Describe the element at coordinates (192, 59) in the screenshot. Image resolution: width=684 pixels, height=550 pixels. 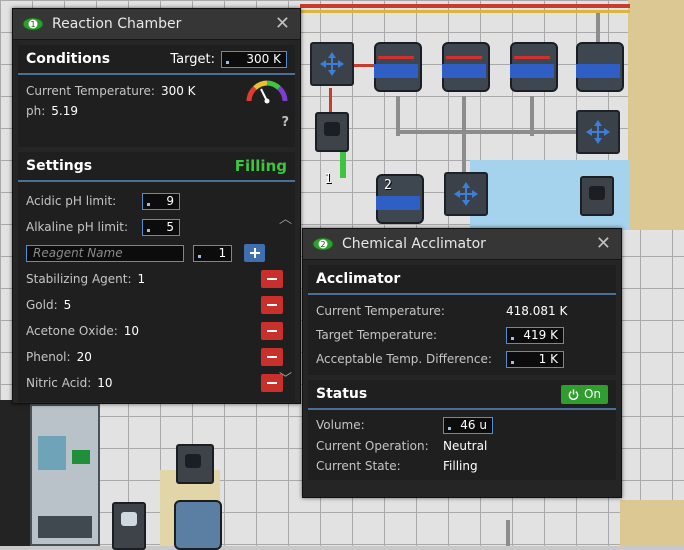
I see `target-label: Target:` at that location.